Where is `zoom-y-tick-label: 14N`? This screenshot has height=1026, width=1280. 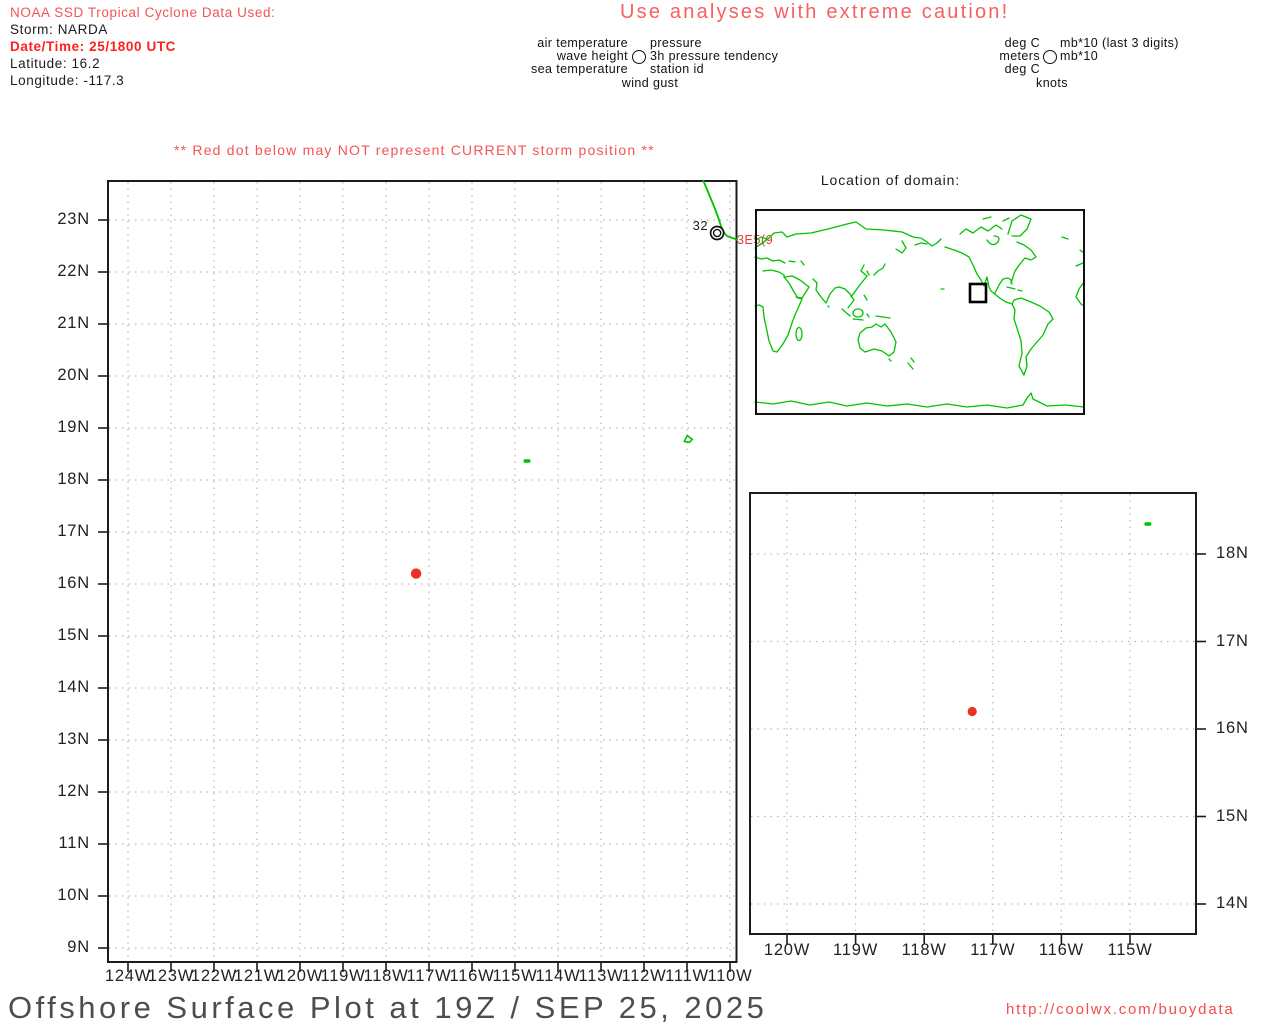 zoom-y-tick-label: 14N is located at coordinates (1232, 903).